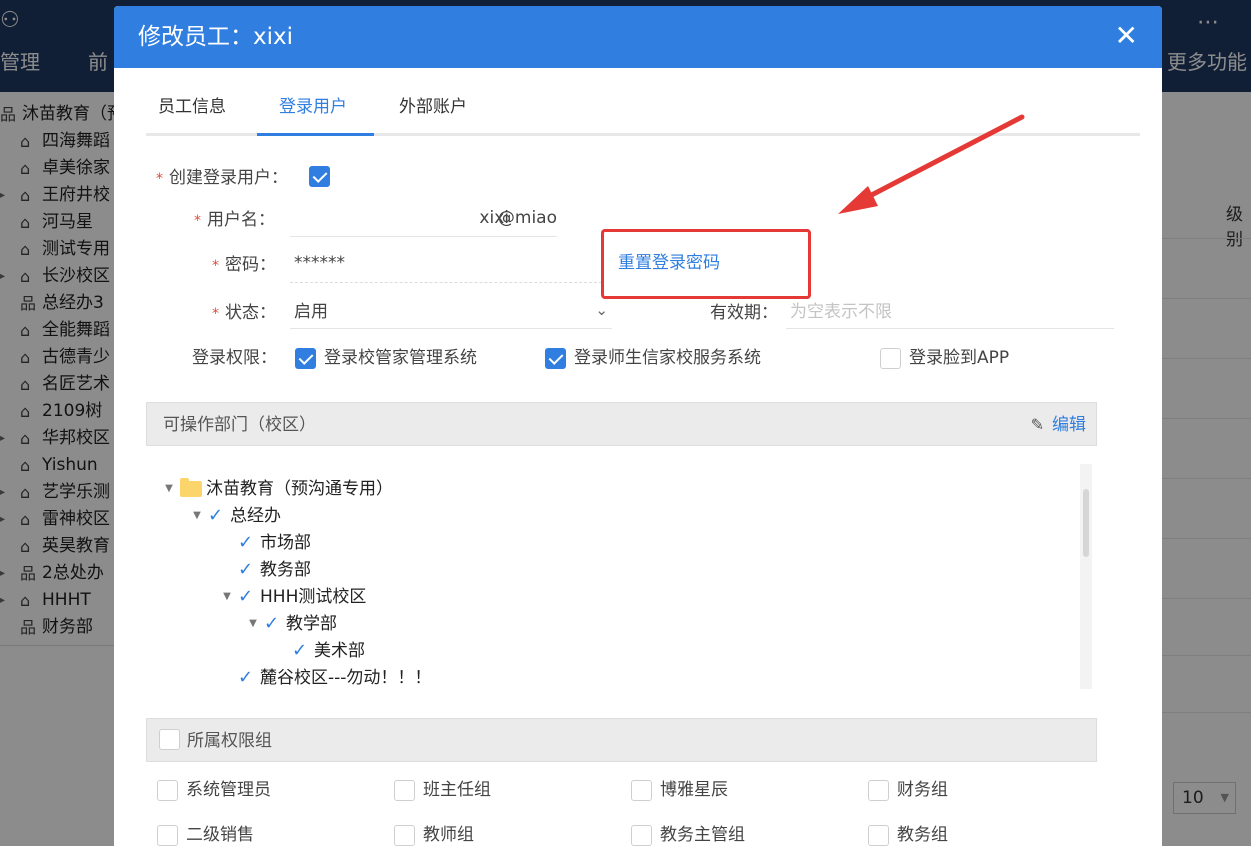  Describe the element at coordinates (433, 107) in the screenshot. I see `tab-external-account: 外部账户` at that location.